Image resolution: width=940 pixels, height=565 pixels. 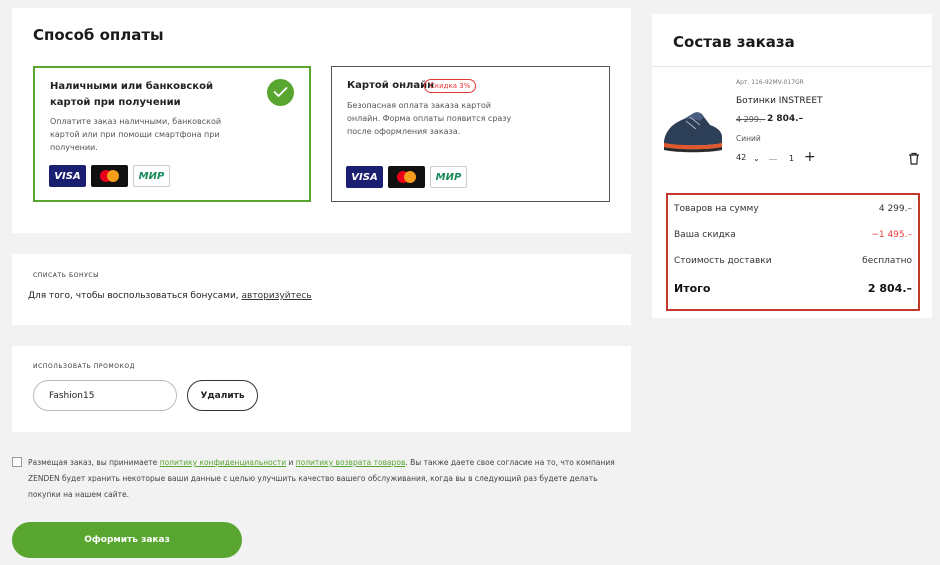 What do you see at coordinates (321, 389) in the screenshot?
I see `promo-panel: ИСПОЛЬЗОВАТЬ ПРОМОКОД Удалить` at bounding box center [321, 389].